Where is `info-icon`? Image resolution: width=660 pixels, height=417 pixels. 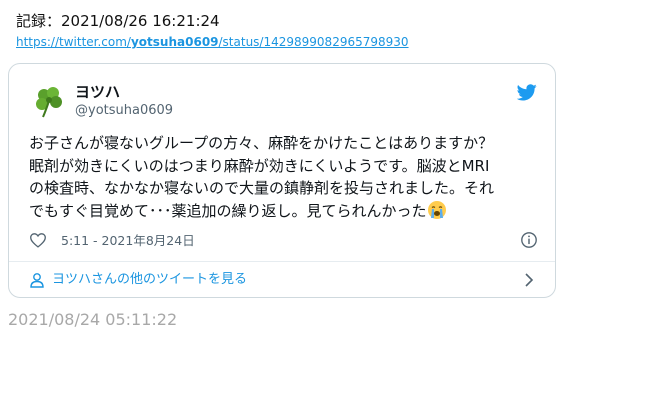 info-icon is located at coordinates (529, 240).